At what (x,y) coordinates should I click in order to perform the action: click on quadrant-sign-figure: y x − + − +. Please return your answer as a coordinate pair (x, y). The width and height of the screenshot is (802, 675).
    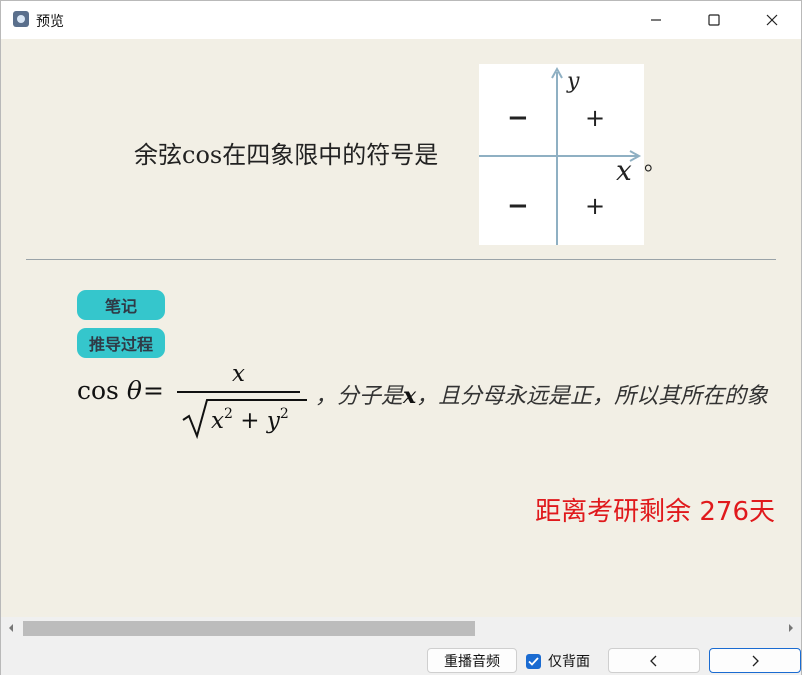
    Looking at the image, I should click on (561, 154).